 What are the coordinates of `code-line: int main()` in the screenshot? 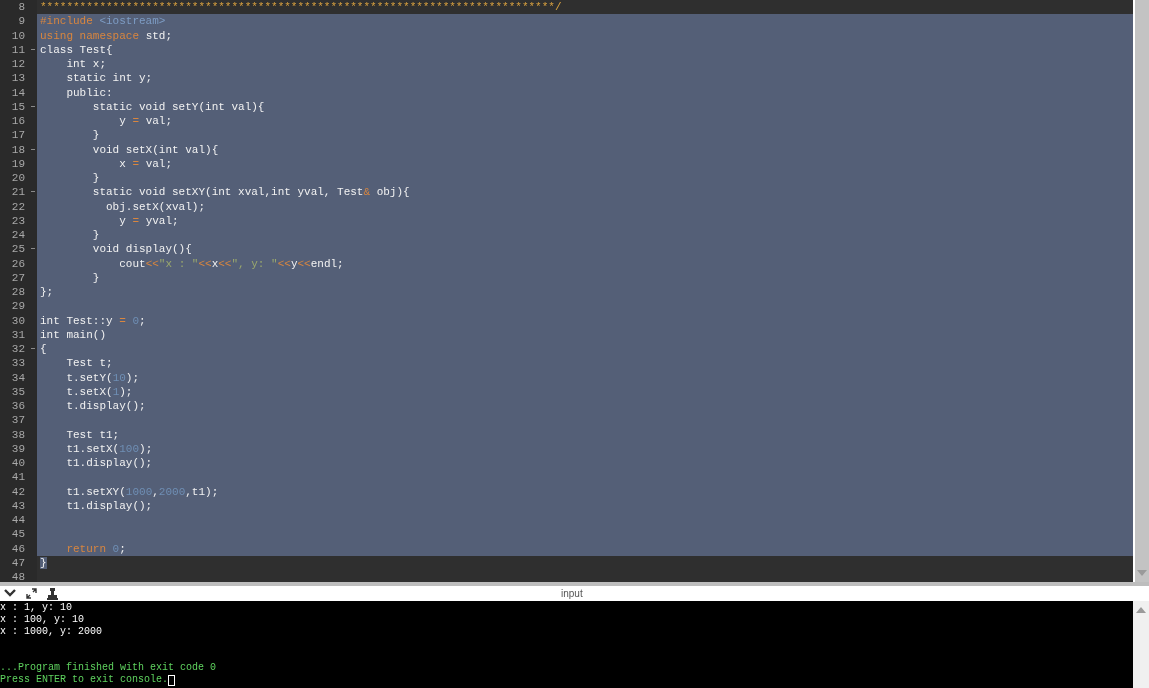 It's located at (73, 334).